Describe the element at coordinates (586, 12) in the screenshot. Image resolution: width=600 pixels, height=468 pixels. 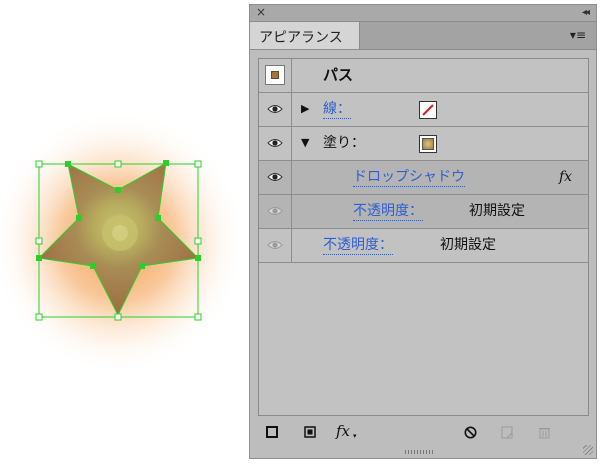
I see `collapse-panel-icon: ◂◂` at that location.